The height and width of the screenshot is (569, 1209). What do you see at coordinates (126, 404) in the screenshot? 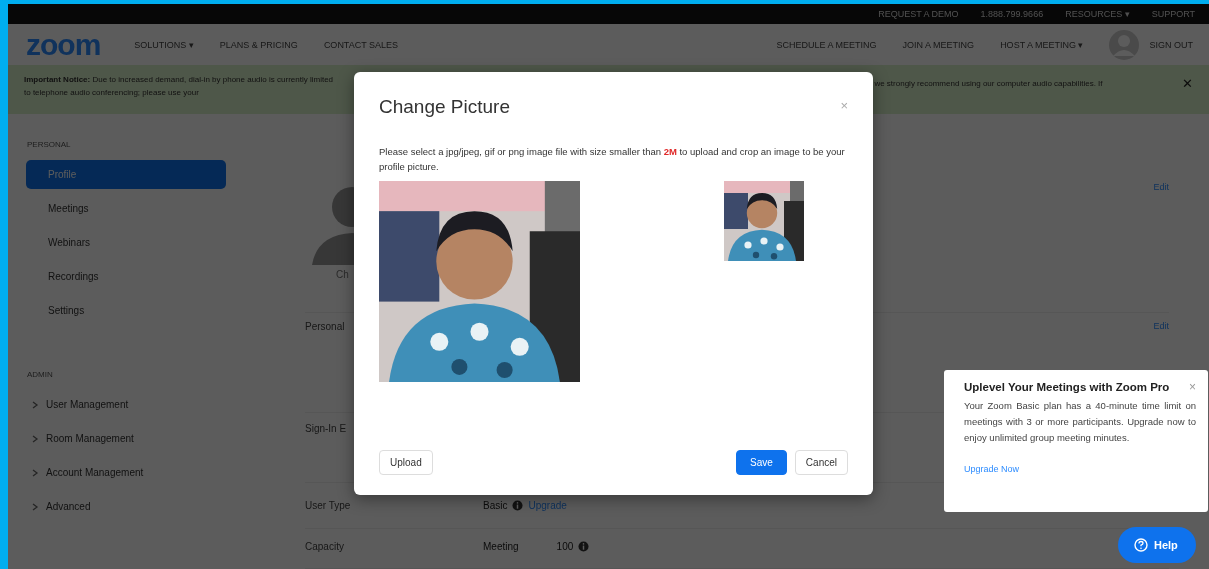
I see `sidebar-item: User Management` at bounding box center [126, 404].